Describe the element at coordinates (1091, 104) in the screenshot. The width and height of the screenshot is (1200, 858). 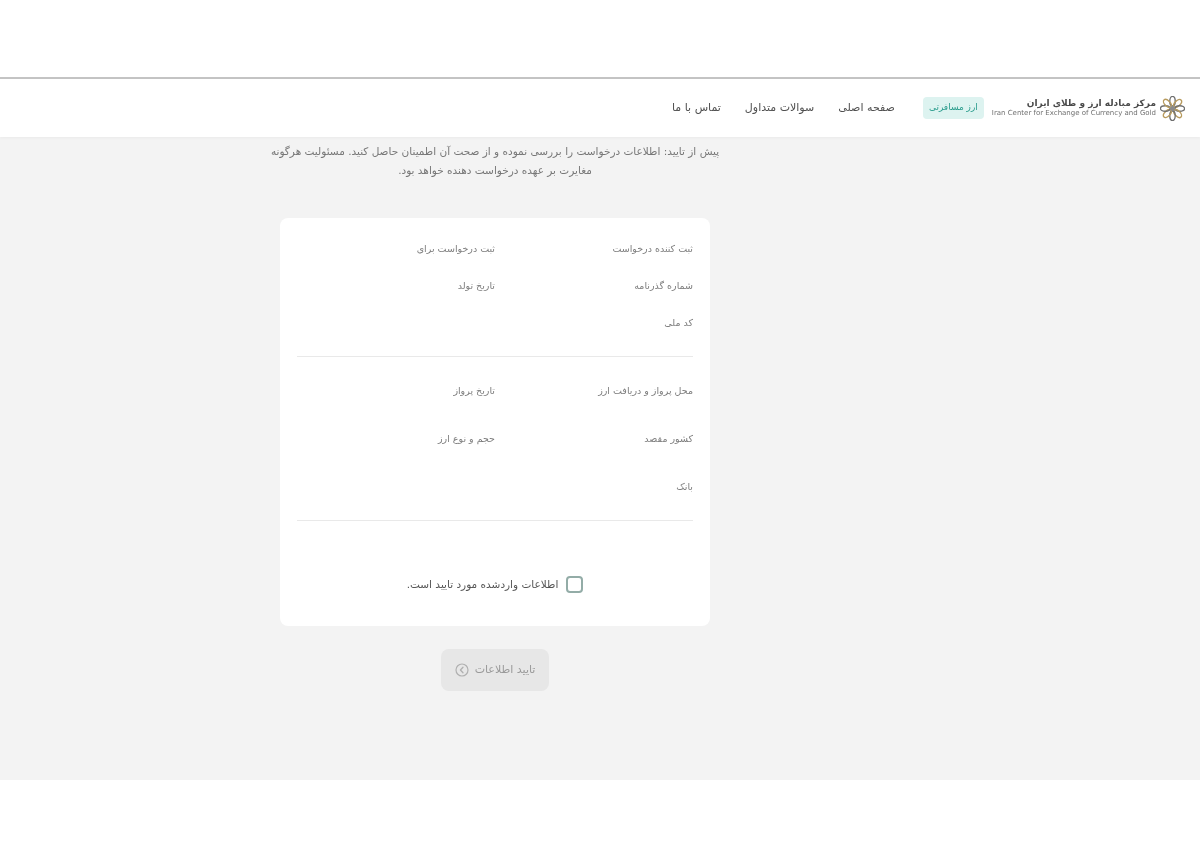
I see `logo-text: مرکز مبادله ارز و طلای ایران` at that location.